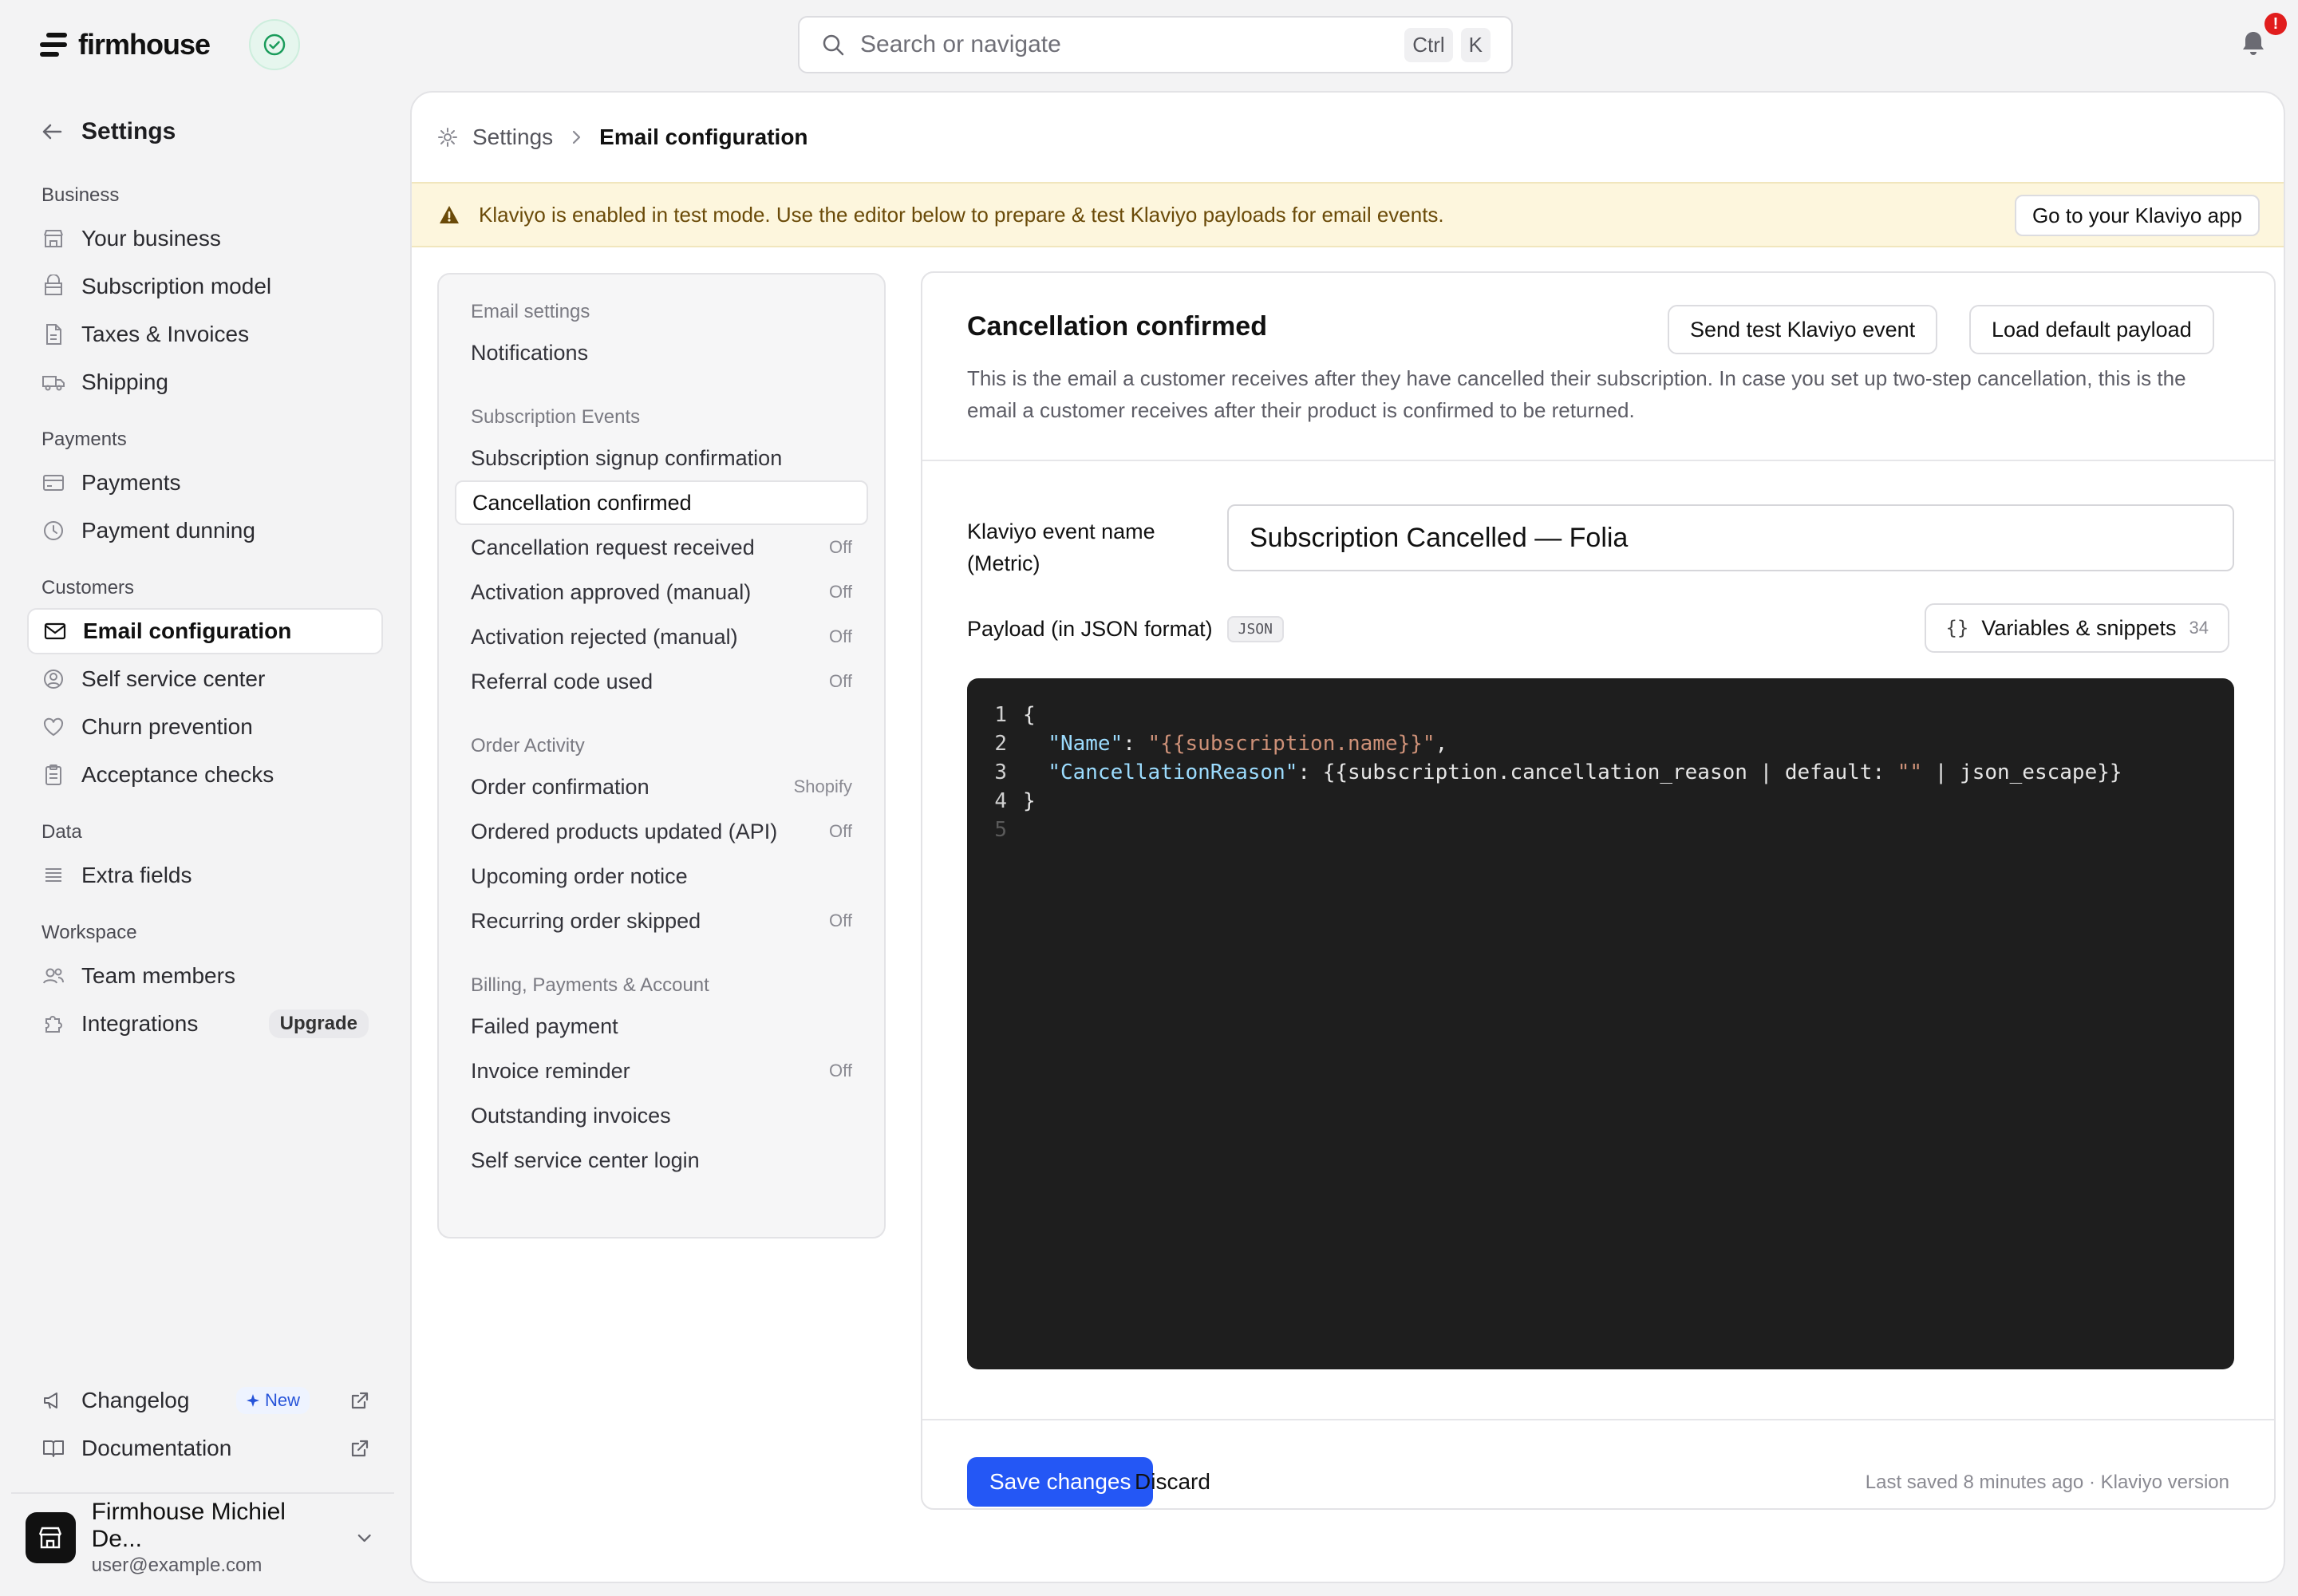  Describe the element at coordinates (53, 530) in the screenshot. I see `clock-icon` at that location.